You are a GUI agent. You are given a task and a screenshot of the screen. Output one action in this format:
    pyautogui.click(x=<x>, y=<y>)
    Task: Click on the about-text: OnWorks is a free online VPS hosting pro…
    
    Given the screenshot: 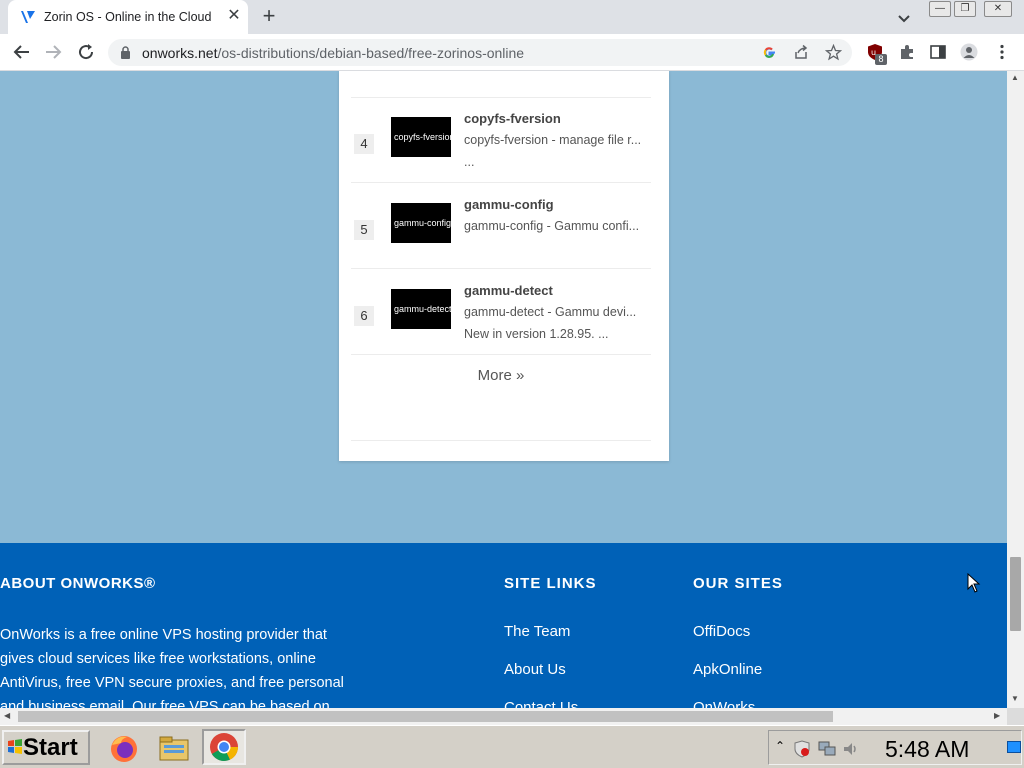 What is the action you would take?
    pyautogui.click(x=180, y=665)
    